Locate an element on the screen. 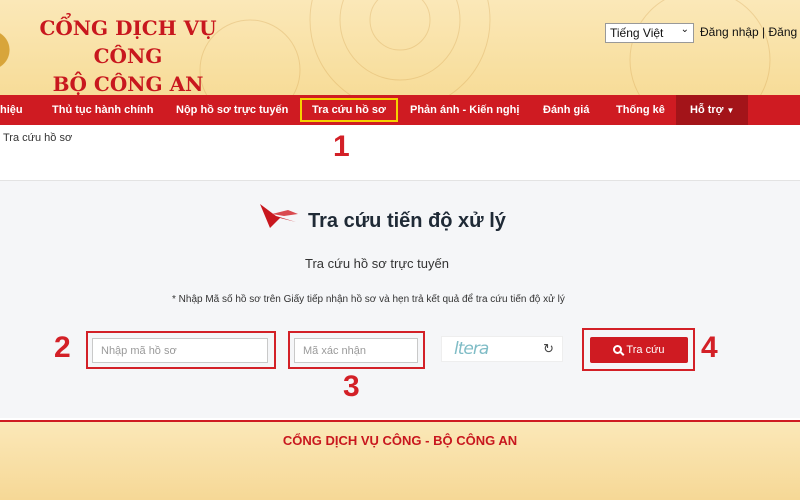  nav-item-rating: Đánh giá is located at coordinates (566, 110).